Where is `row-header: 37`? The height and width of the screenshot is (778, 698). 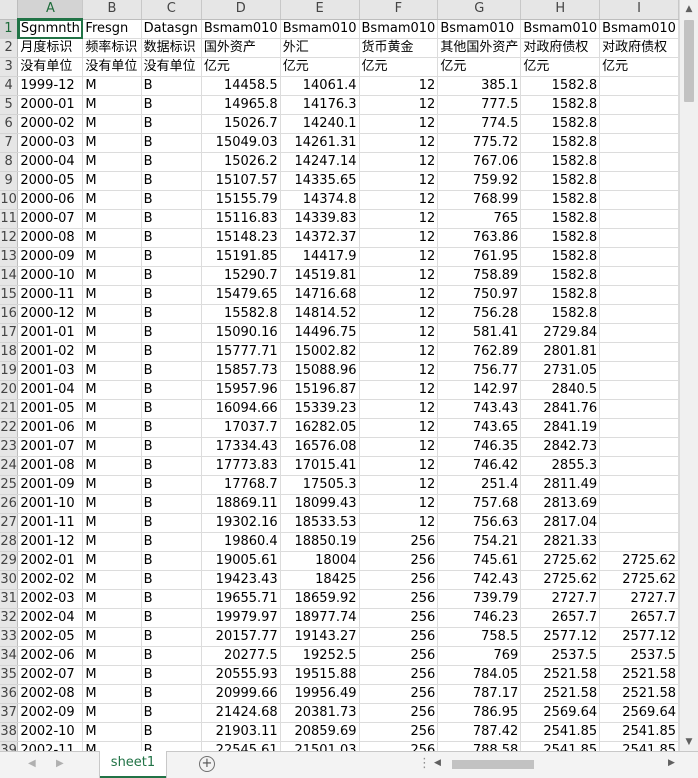
row-header: 37 is located at coordinates (9, 713).